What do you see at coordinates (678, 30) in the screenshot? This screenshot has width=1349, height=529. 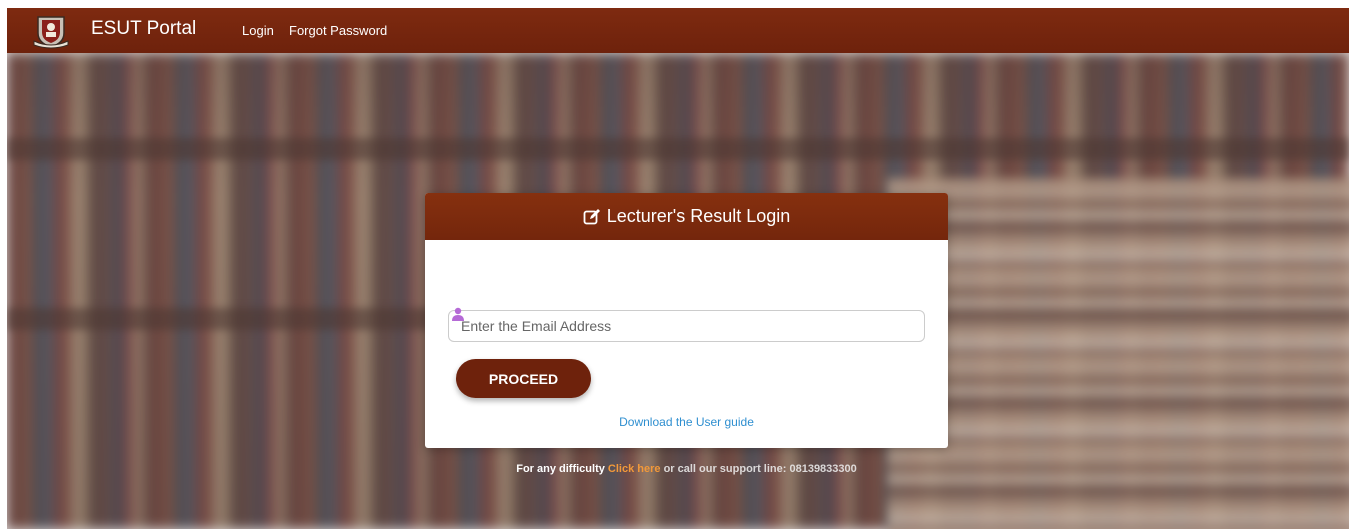 I see `top-navbar: ESUT Portal Login Forgot Password` at bounding box center [678, 30].